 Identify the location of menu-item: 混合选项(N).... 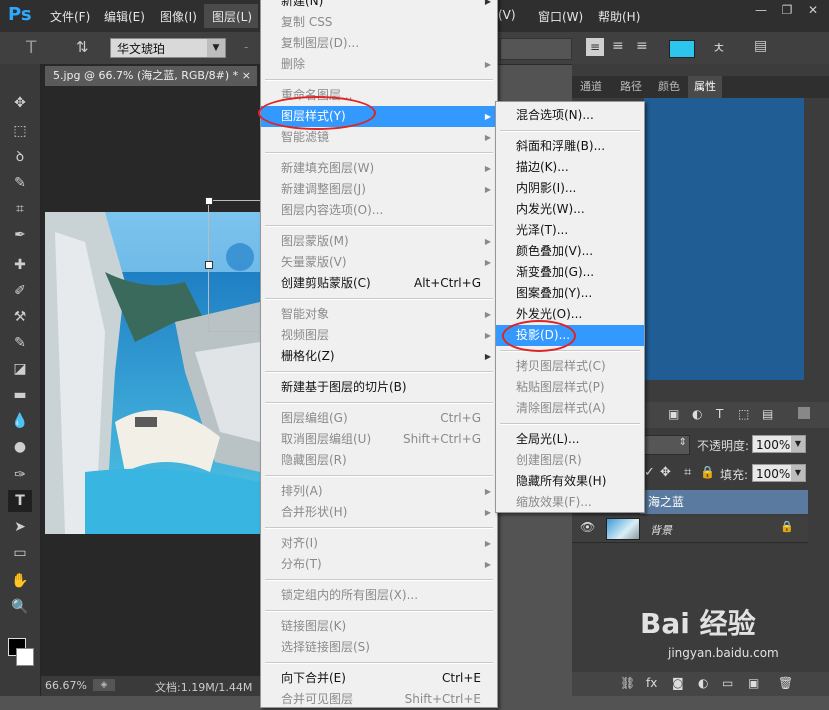
(570, 115).